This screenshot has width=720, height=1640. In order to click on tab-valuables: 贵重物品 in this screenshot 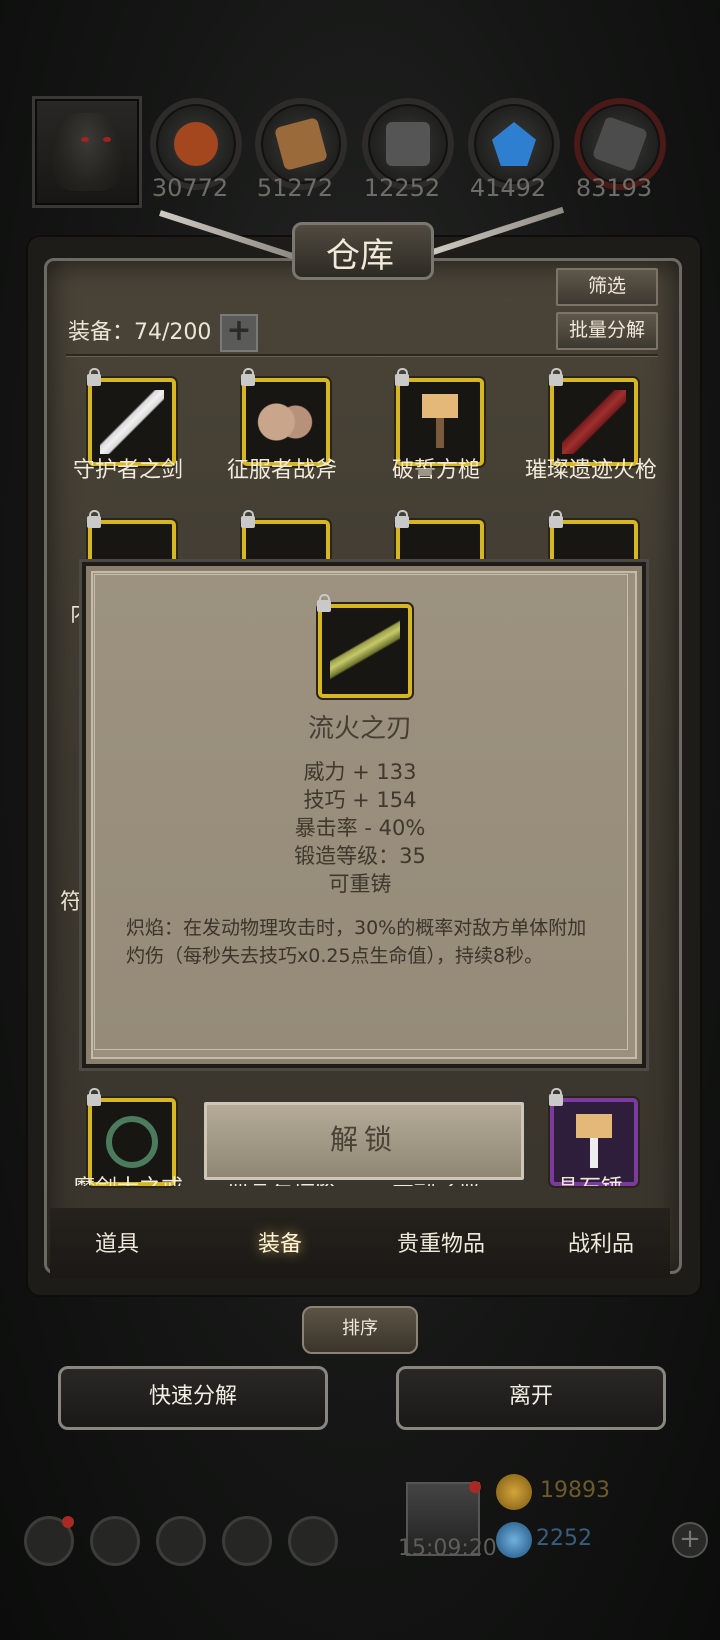, I will do `click(441, 1242)`.